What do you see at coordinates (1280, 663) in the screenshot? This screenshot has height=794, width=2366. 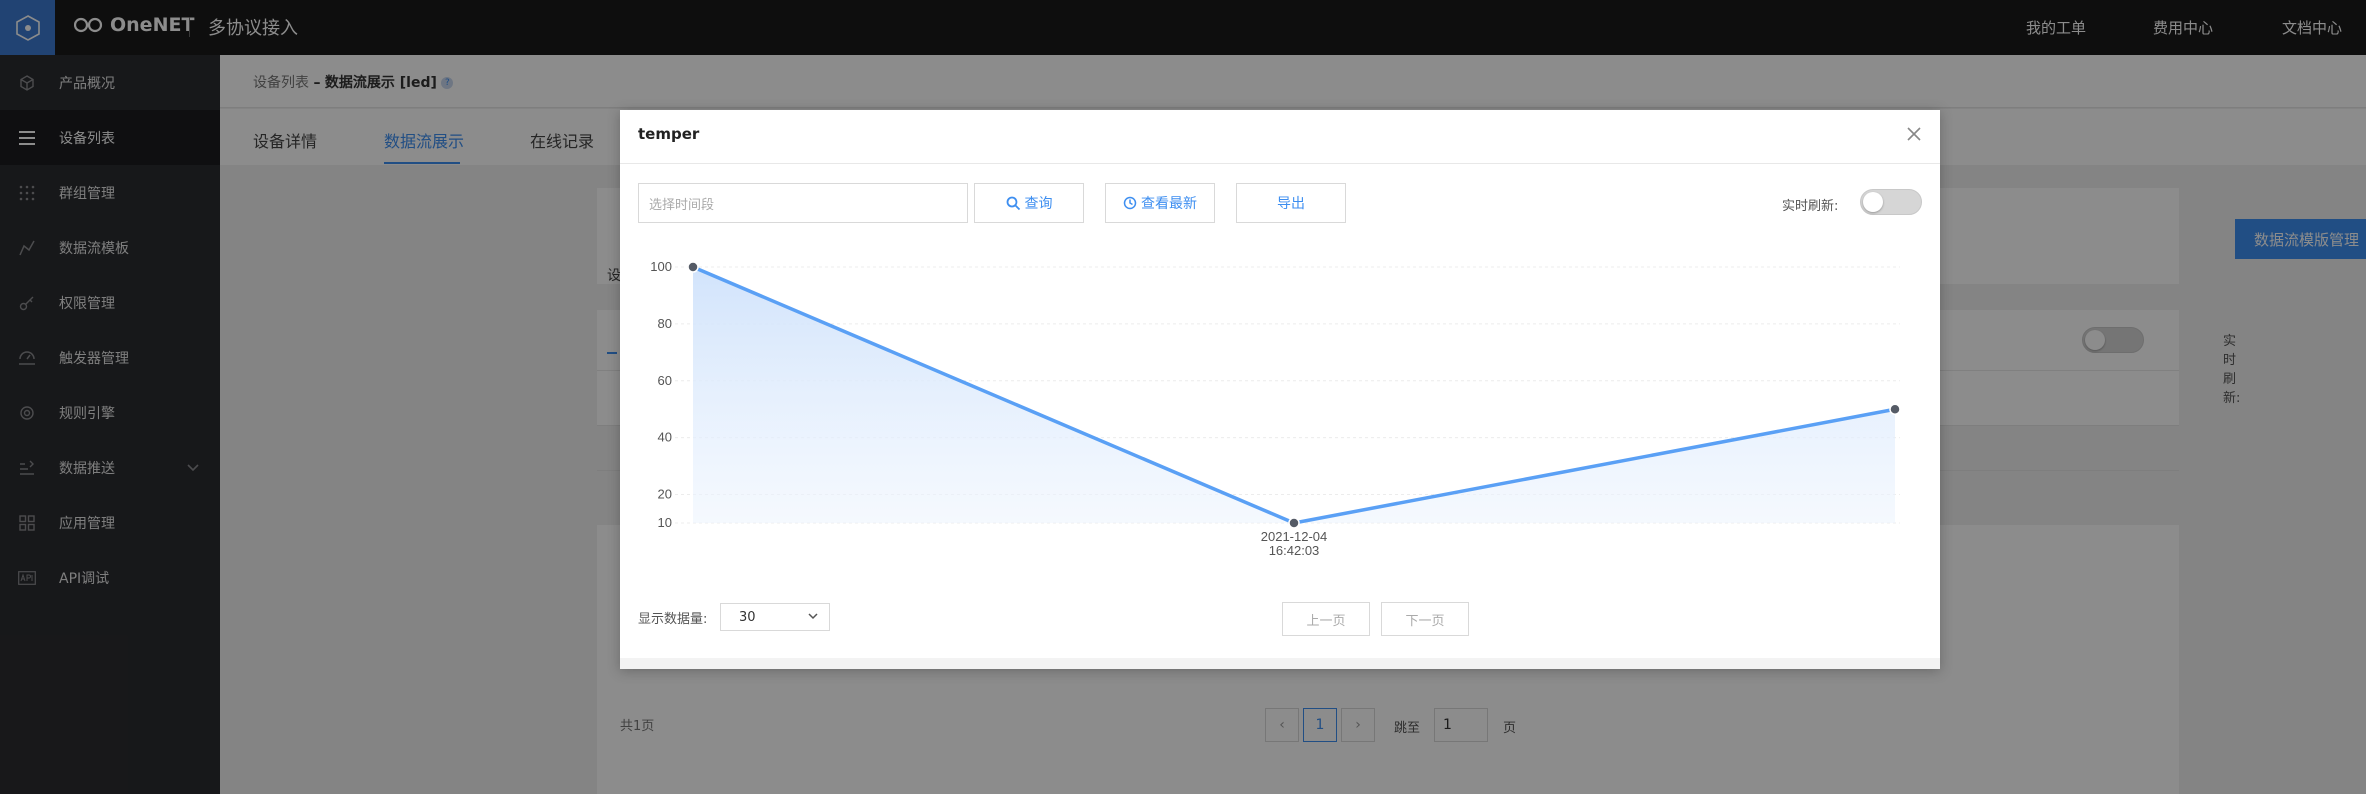 I see `modal-bottom-bar` at bounding box center [1280, 663].